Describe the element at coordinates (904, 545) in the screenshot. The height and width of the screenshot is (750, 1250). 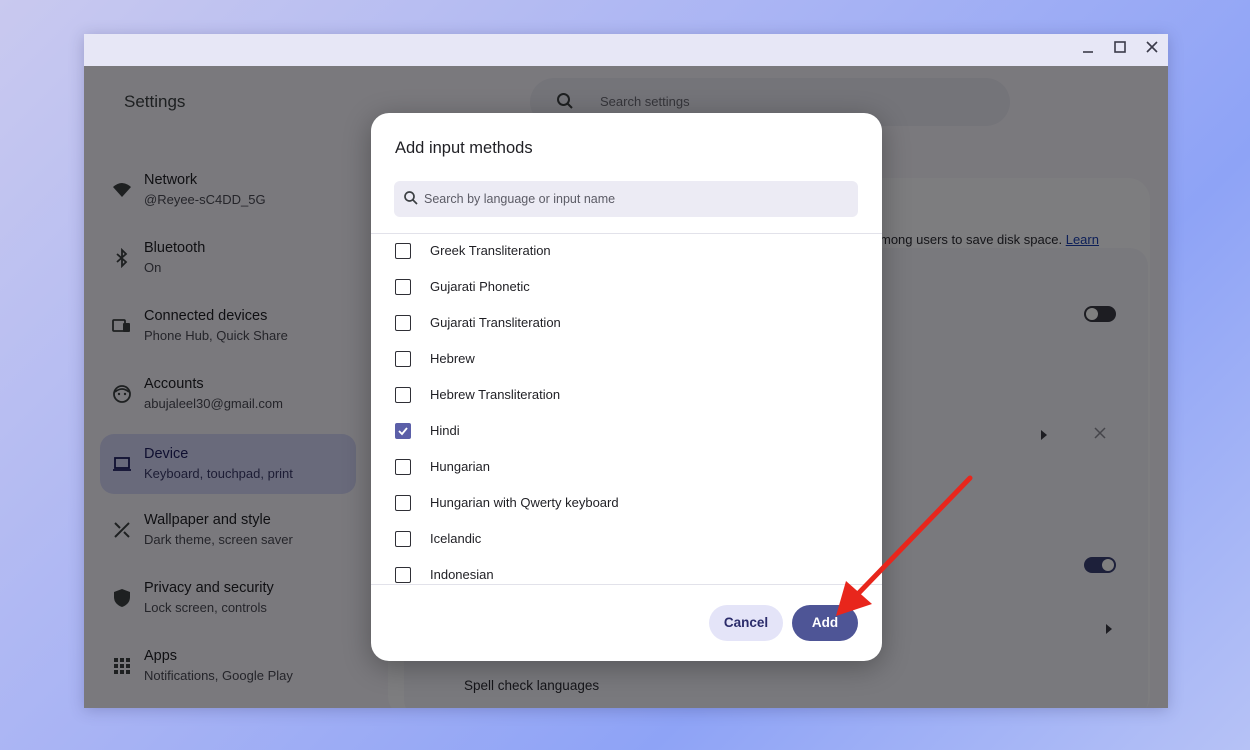
I see `annotation-arrow-icon` at that location.